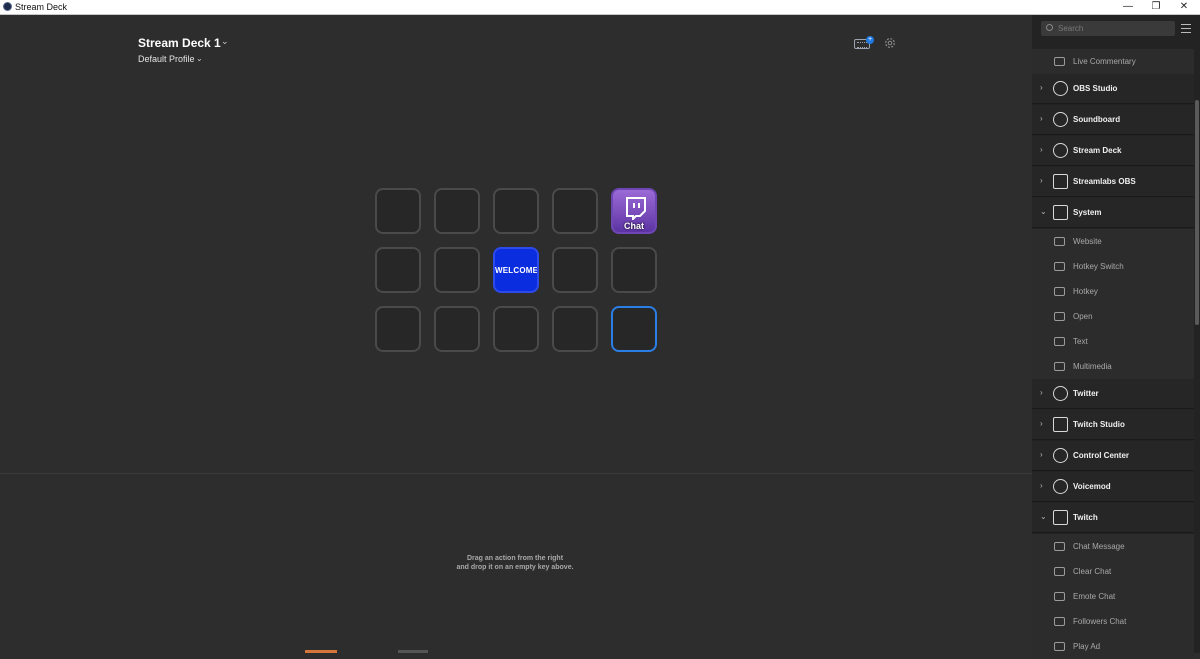 The image size is (1200, 659). I want to click on action-followers-chat: Followers Chat, so click(1113, 621).